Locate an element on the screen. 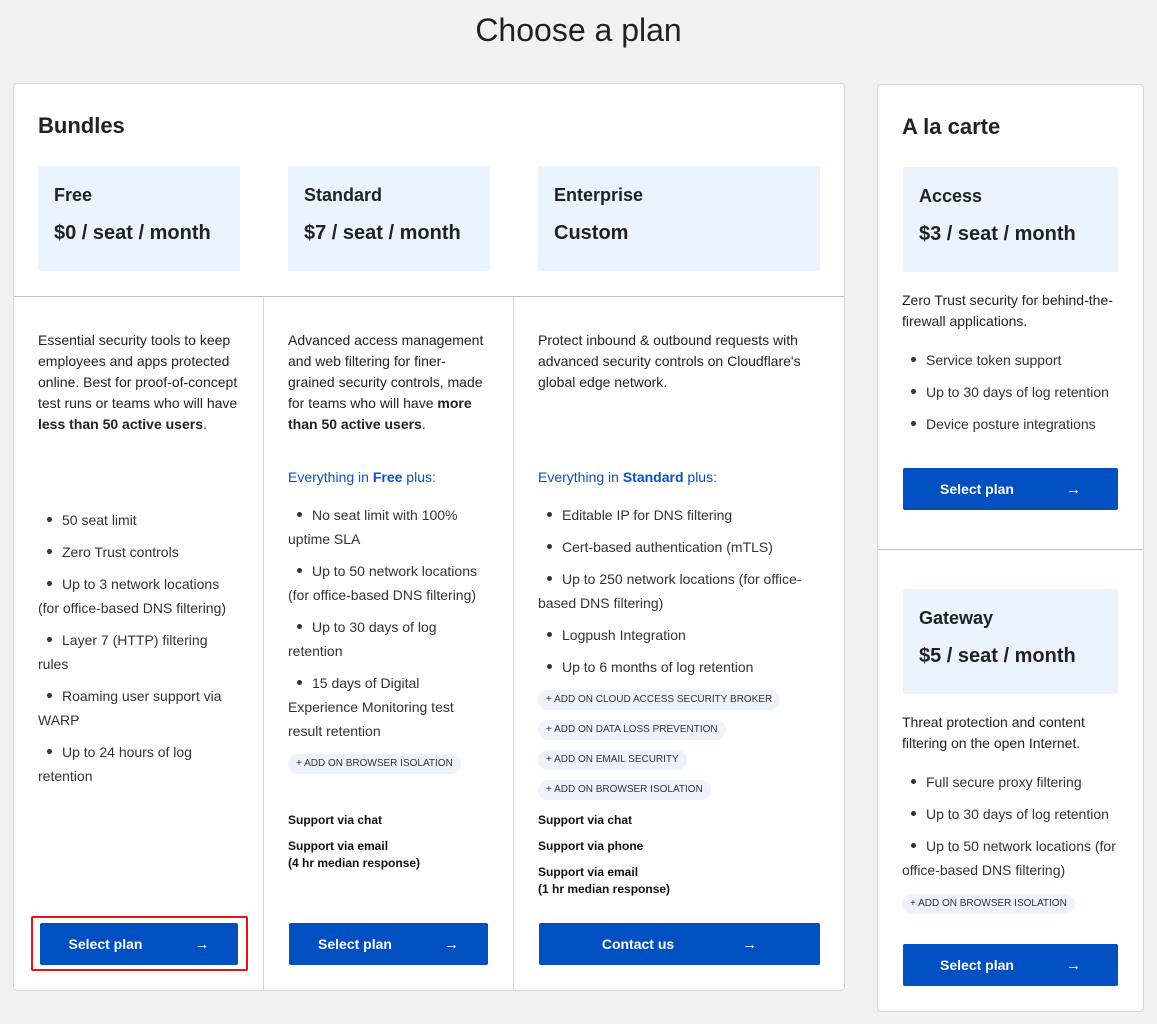  gateway-price: $5 / seat / month is located at coordinates (997, 656).